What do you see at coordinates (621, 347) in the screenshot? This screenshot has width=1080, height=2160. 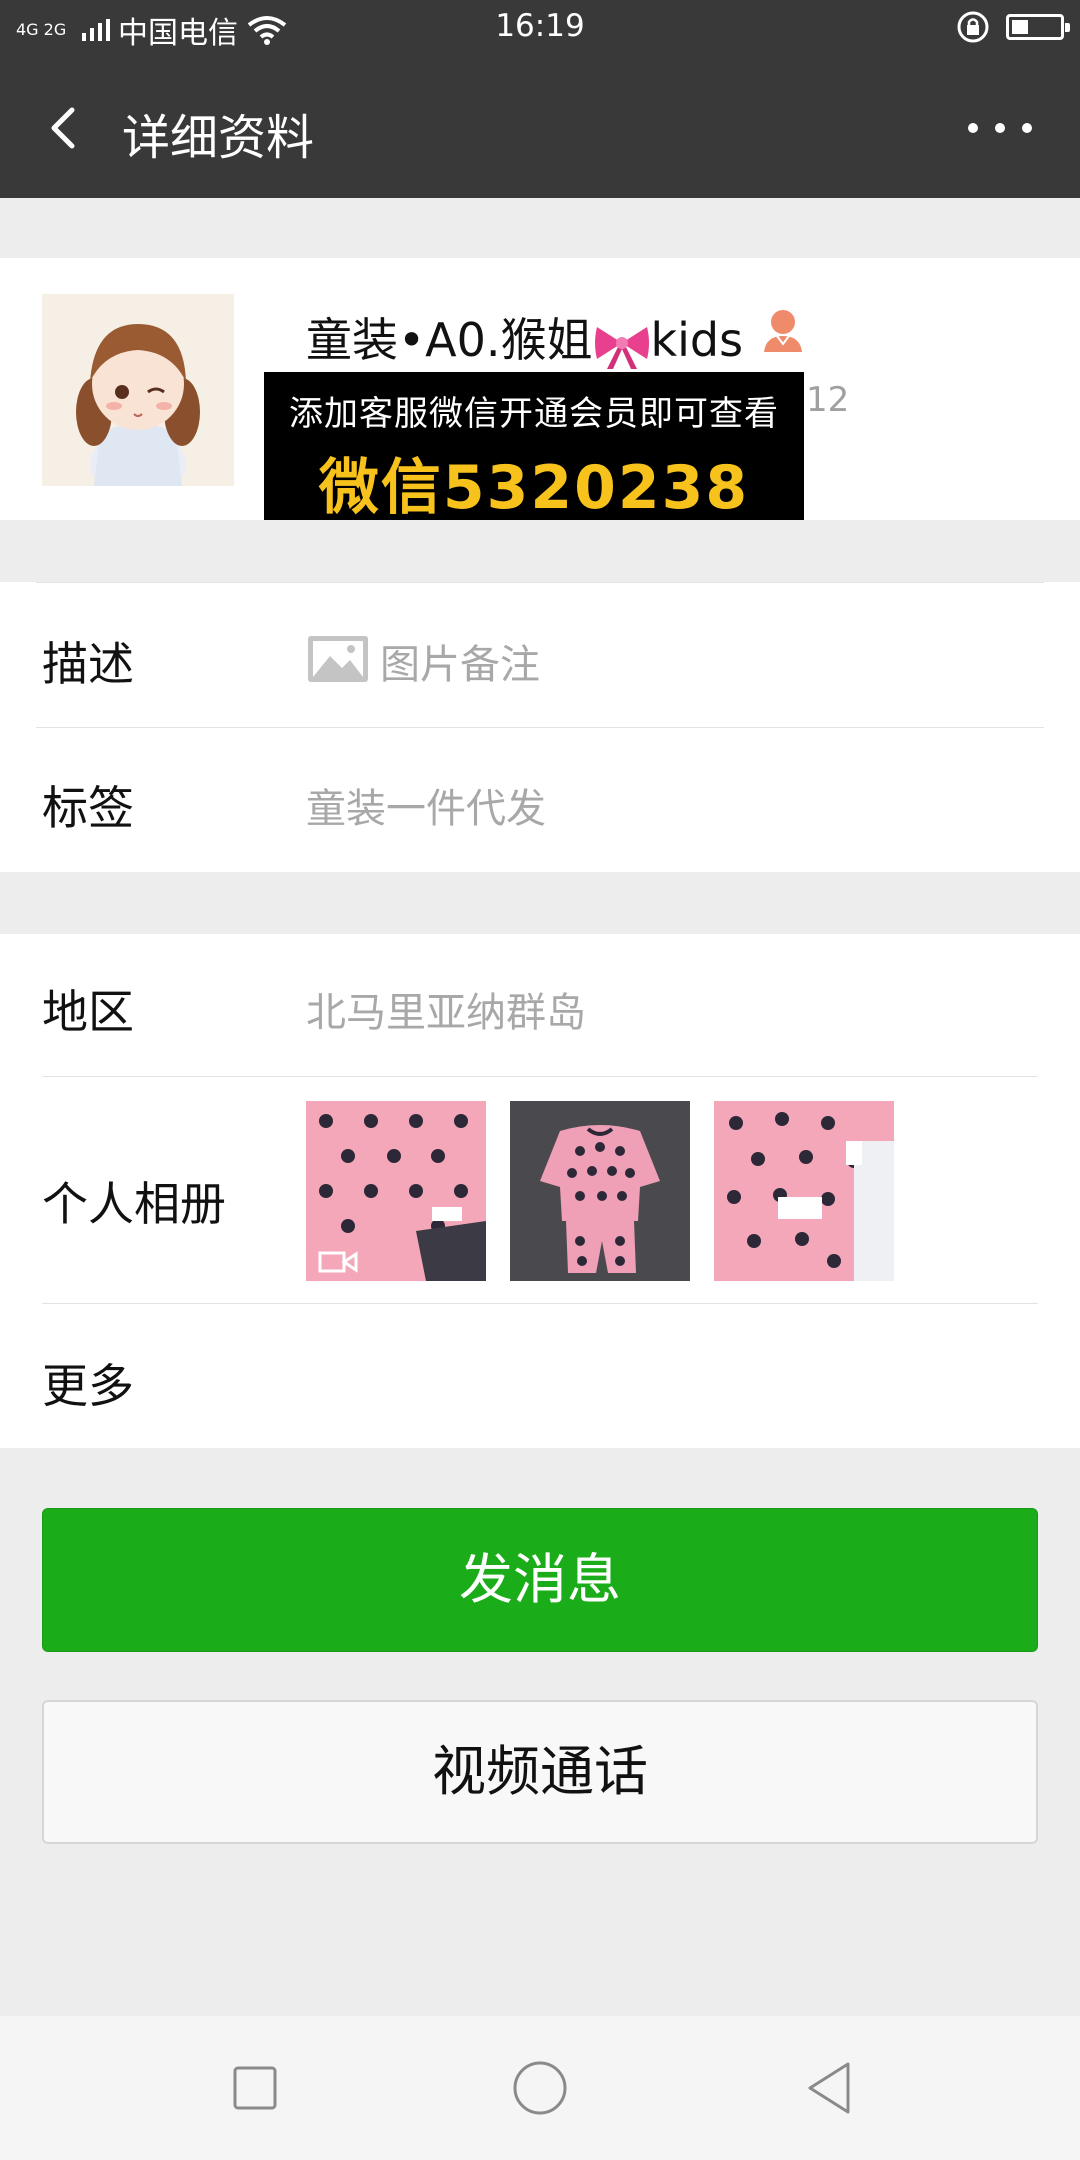 I see `bow-emoji-icon` at bounding box center [621, 347].